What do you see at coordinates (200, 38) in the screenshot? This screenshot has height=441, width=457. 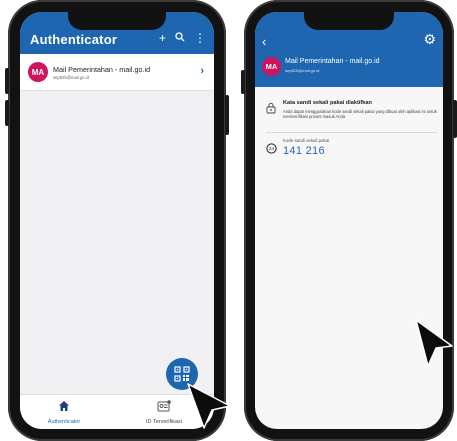 I see `more-vert-icon: ⋮` at bounding box center [200, 38].